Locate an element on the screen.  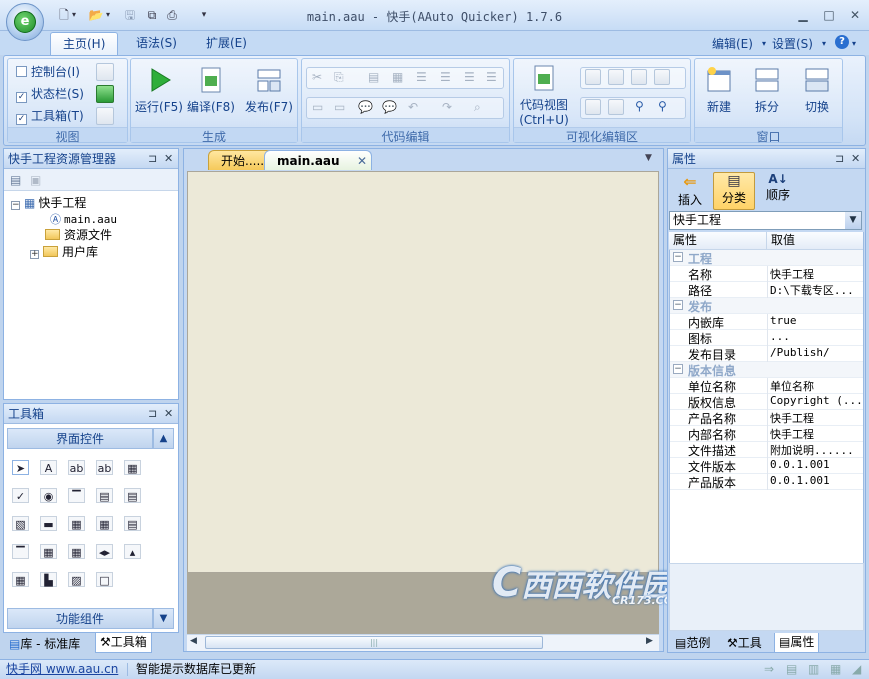
align-icon: ☰ is located at coordinates (491, 77).